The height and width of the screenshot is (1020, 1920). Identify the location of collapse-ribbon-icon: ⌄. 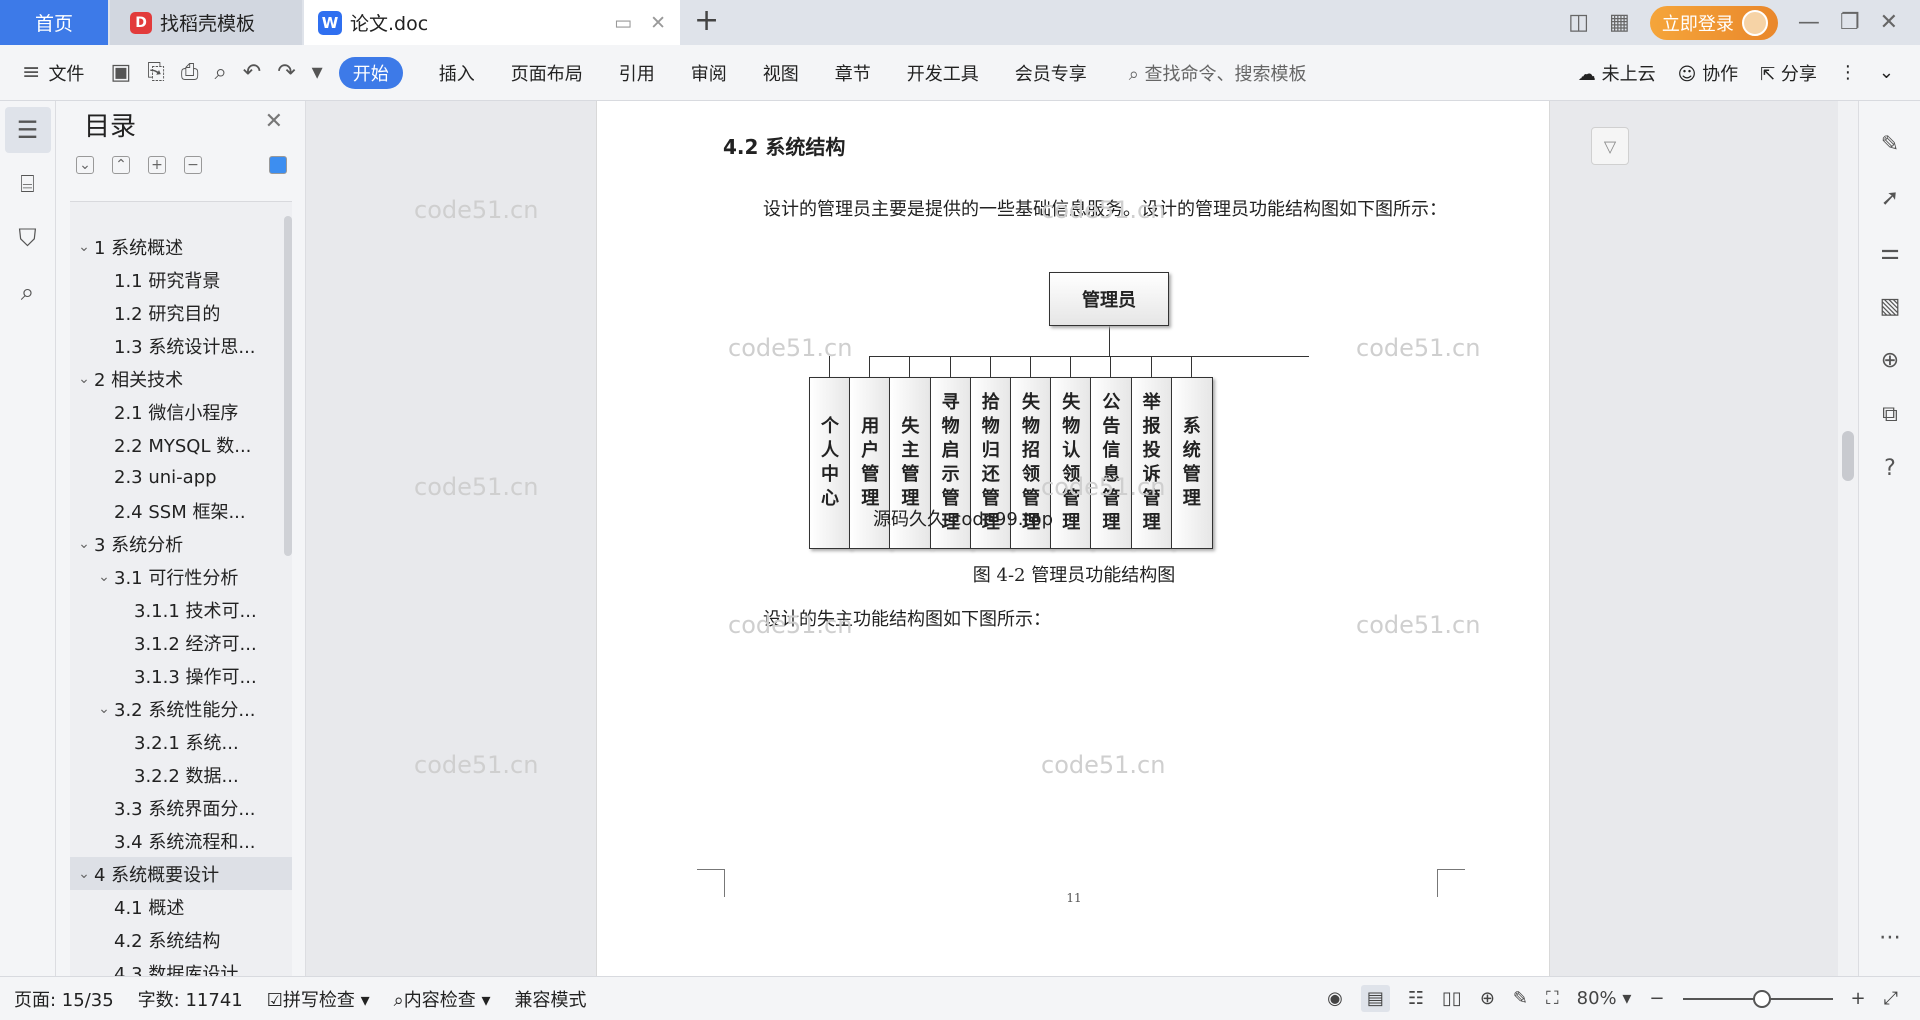
(1886, 72).